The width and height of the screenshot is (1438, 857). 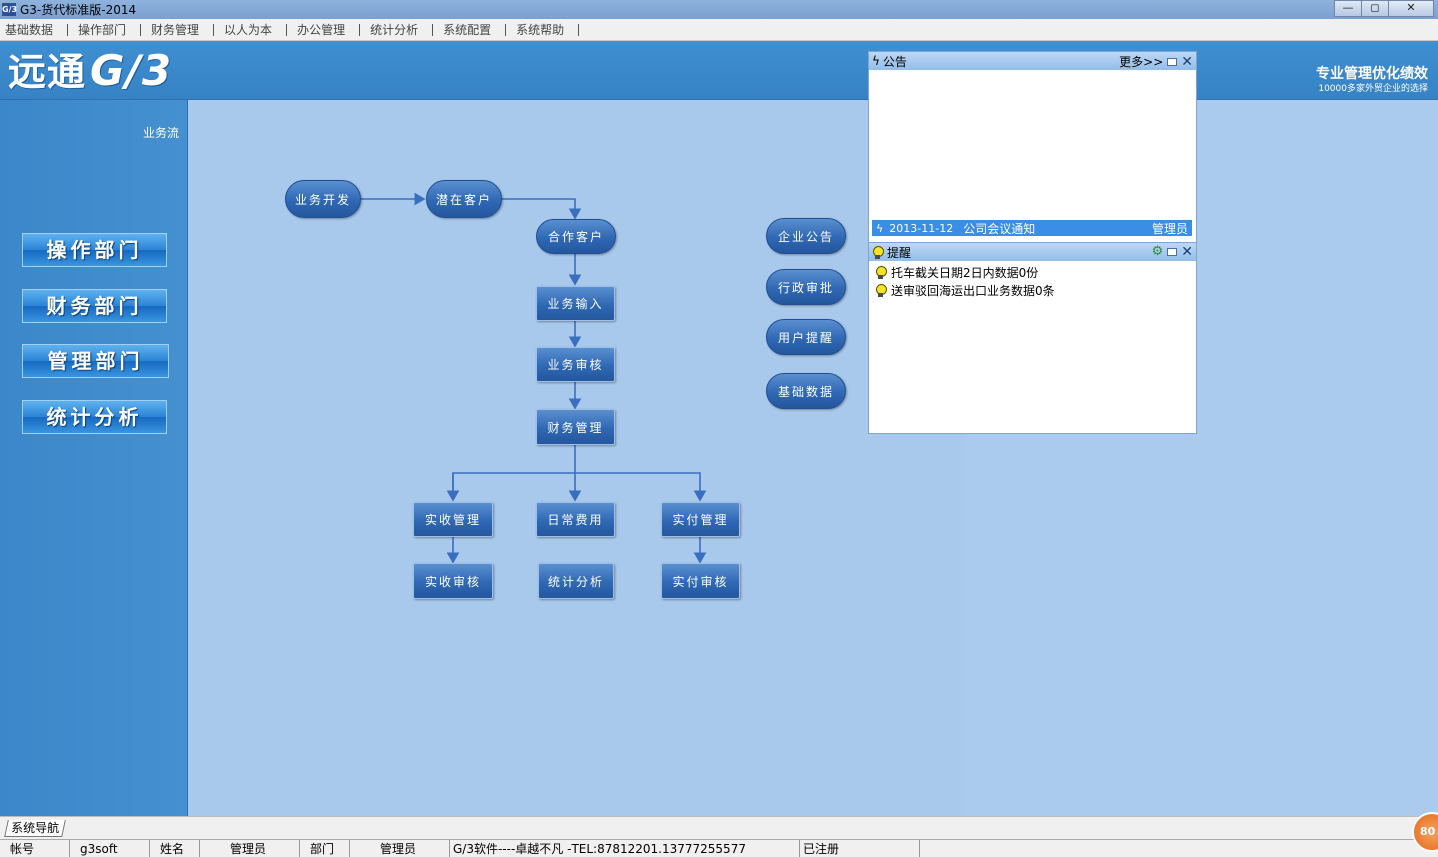 I want to click on reminder-item-text: 送审驳回海运出口业务数据0条, so click(x=973, y=290).